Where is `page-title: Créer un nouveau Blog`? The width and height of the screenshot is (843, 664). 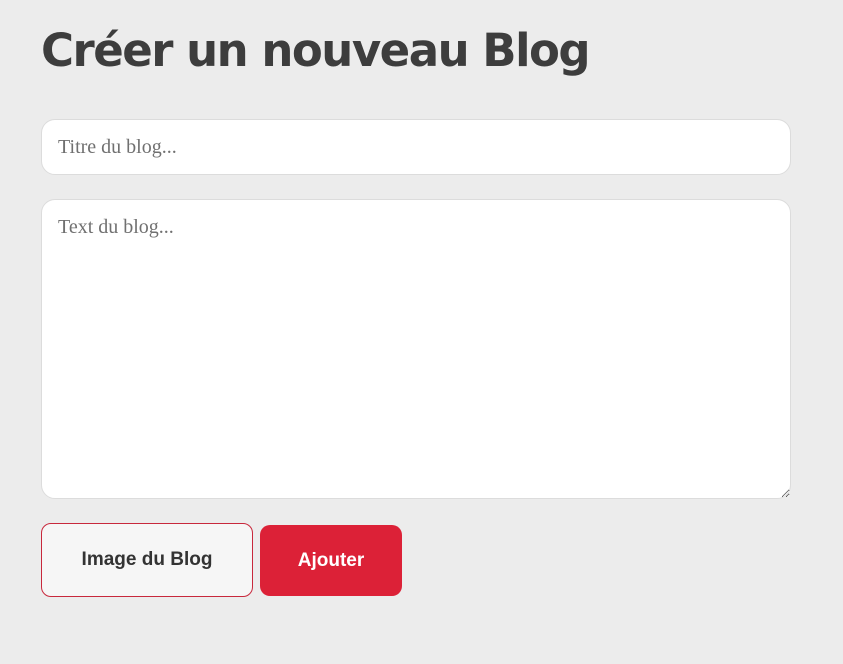
page-title: Créer un nouveau Blog is located at coordinates (316, 50).